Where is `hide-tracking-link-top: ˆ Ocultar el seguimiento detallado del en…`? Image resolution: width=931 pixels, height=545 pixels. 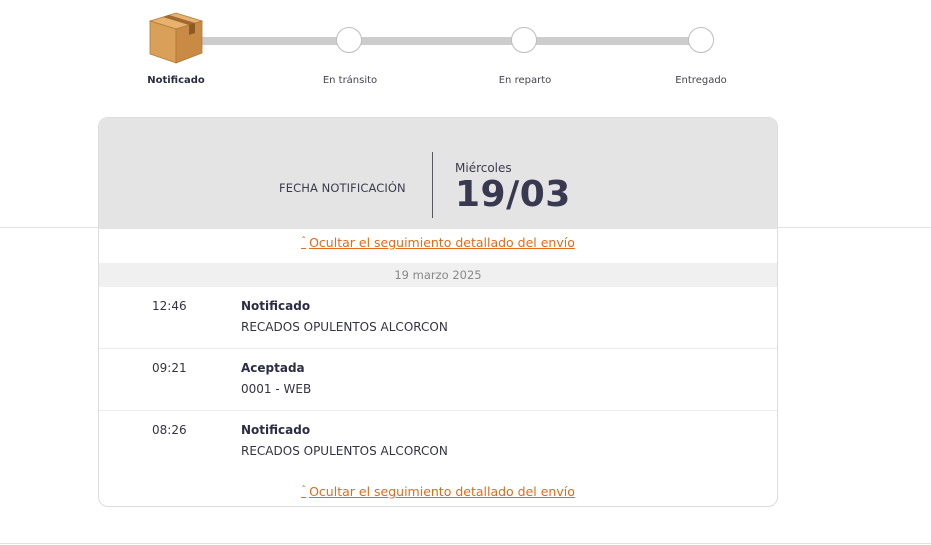
hide-tracking-link-top: ˆ Ocultar el seguimiento detallado del en… is located at coordinates (438, 242).